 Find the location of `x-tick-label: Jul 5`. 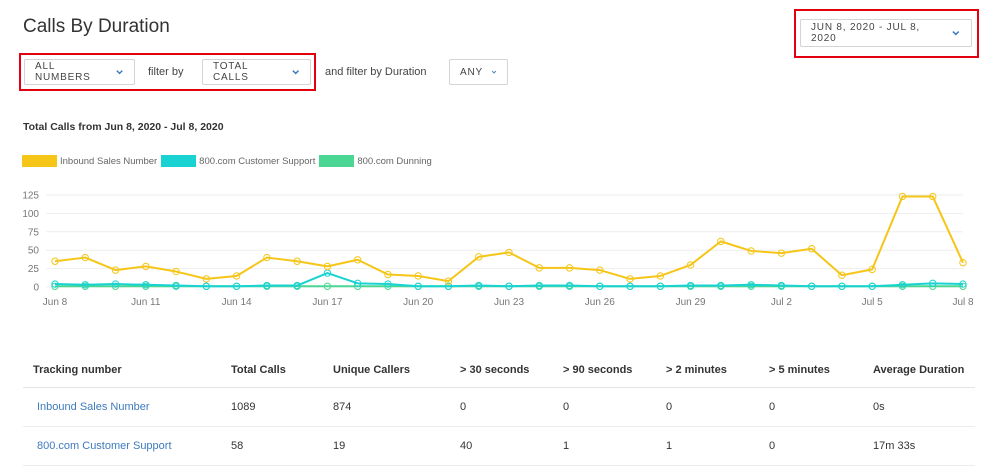

x-tick-label: Jul 5 is located at coordinates (873, 302).